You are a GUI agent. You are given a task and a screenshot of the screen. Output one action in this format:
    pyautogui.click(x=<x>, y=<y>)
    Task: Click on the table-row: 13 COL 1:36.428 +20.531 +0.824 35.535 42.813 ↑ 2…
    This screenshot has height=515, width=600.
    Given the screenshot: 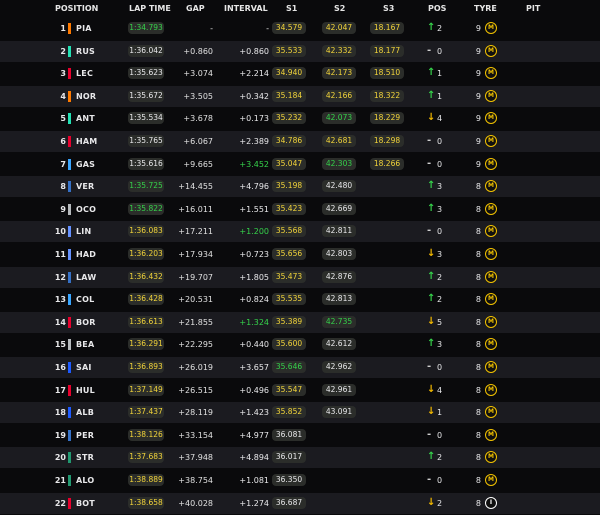 What is the action you would take?
    pyautogui.click(x=300, y=299)
    